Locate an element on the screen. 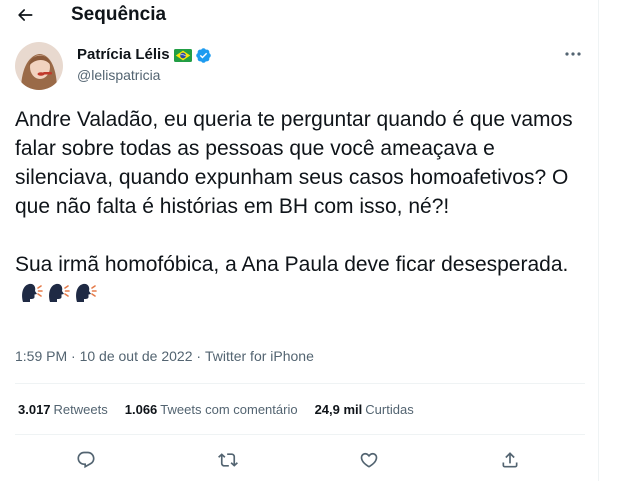 The image size is (619, 481). like-icon is located at coordinates (369, 460).